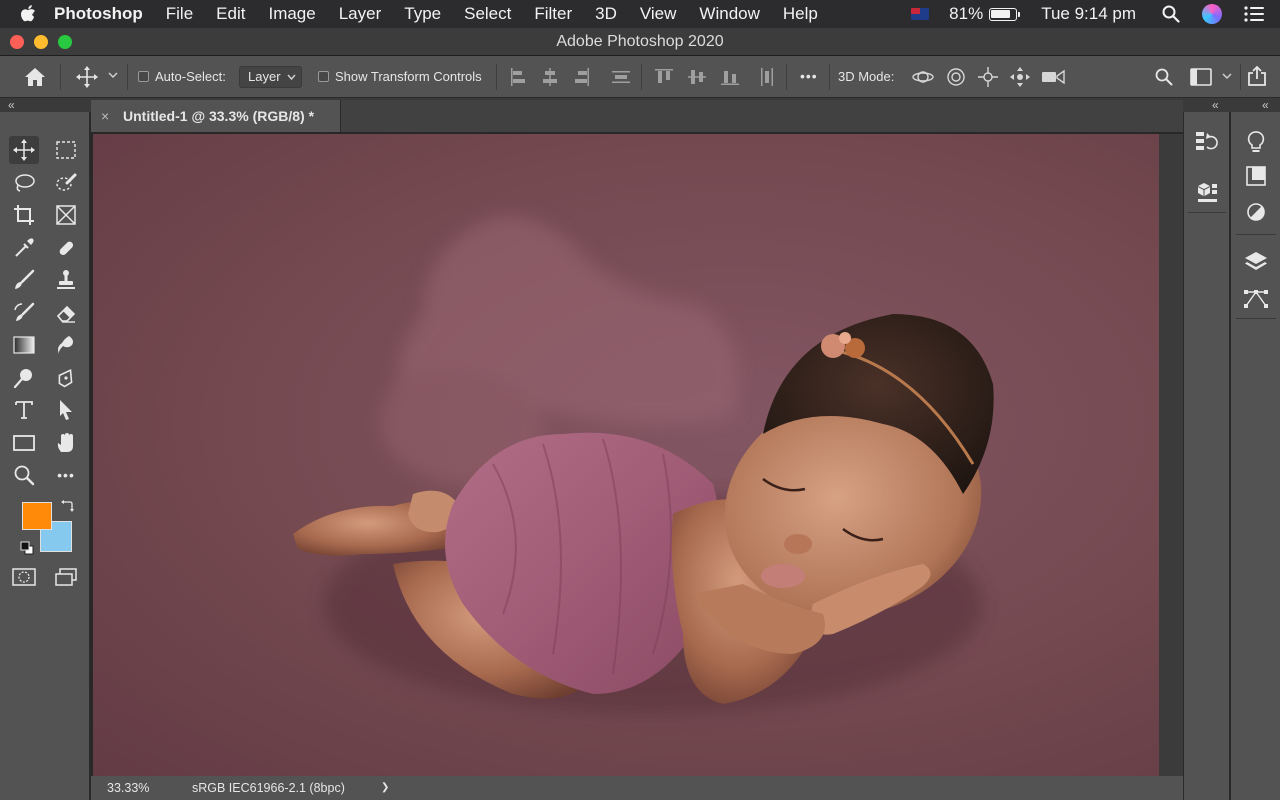 Image resolution: width=1280 pixels, height=800 pixels. I want to click on workspace-chevron-down-icon, so click(1227, 76).